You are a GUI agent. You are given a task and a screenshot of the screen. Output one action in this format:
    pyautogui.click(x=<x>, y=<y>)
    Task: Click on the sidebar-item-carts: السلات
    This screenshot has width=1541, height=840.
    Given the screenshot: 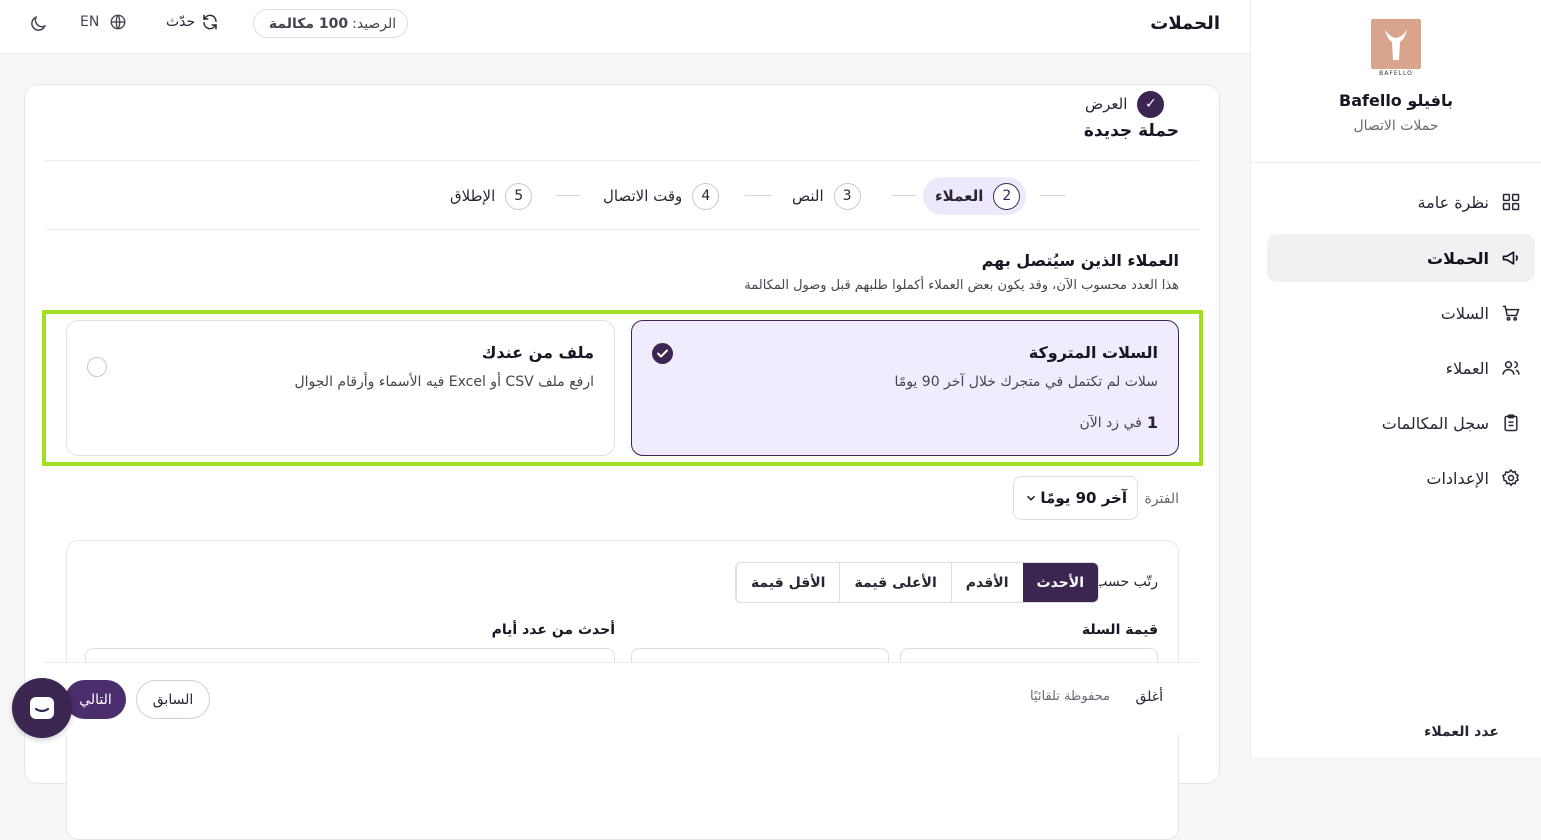 What is the action you would take?
    pyautogui.click(x=1401, y=313)
    